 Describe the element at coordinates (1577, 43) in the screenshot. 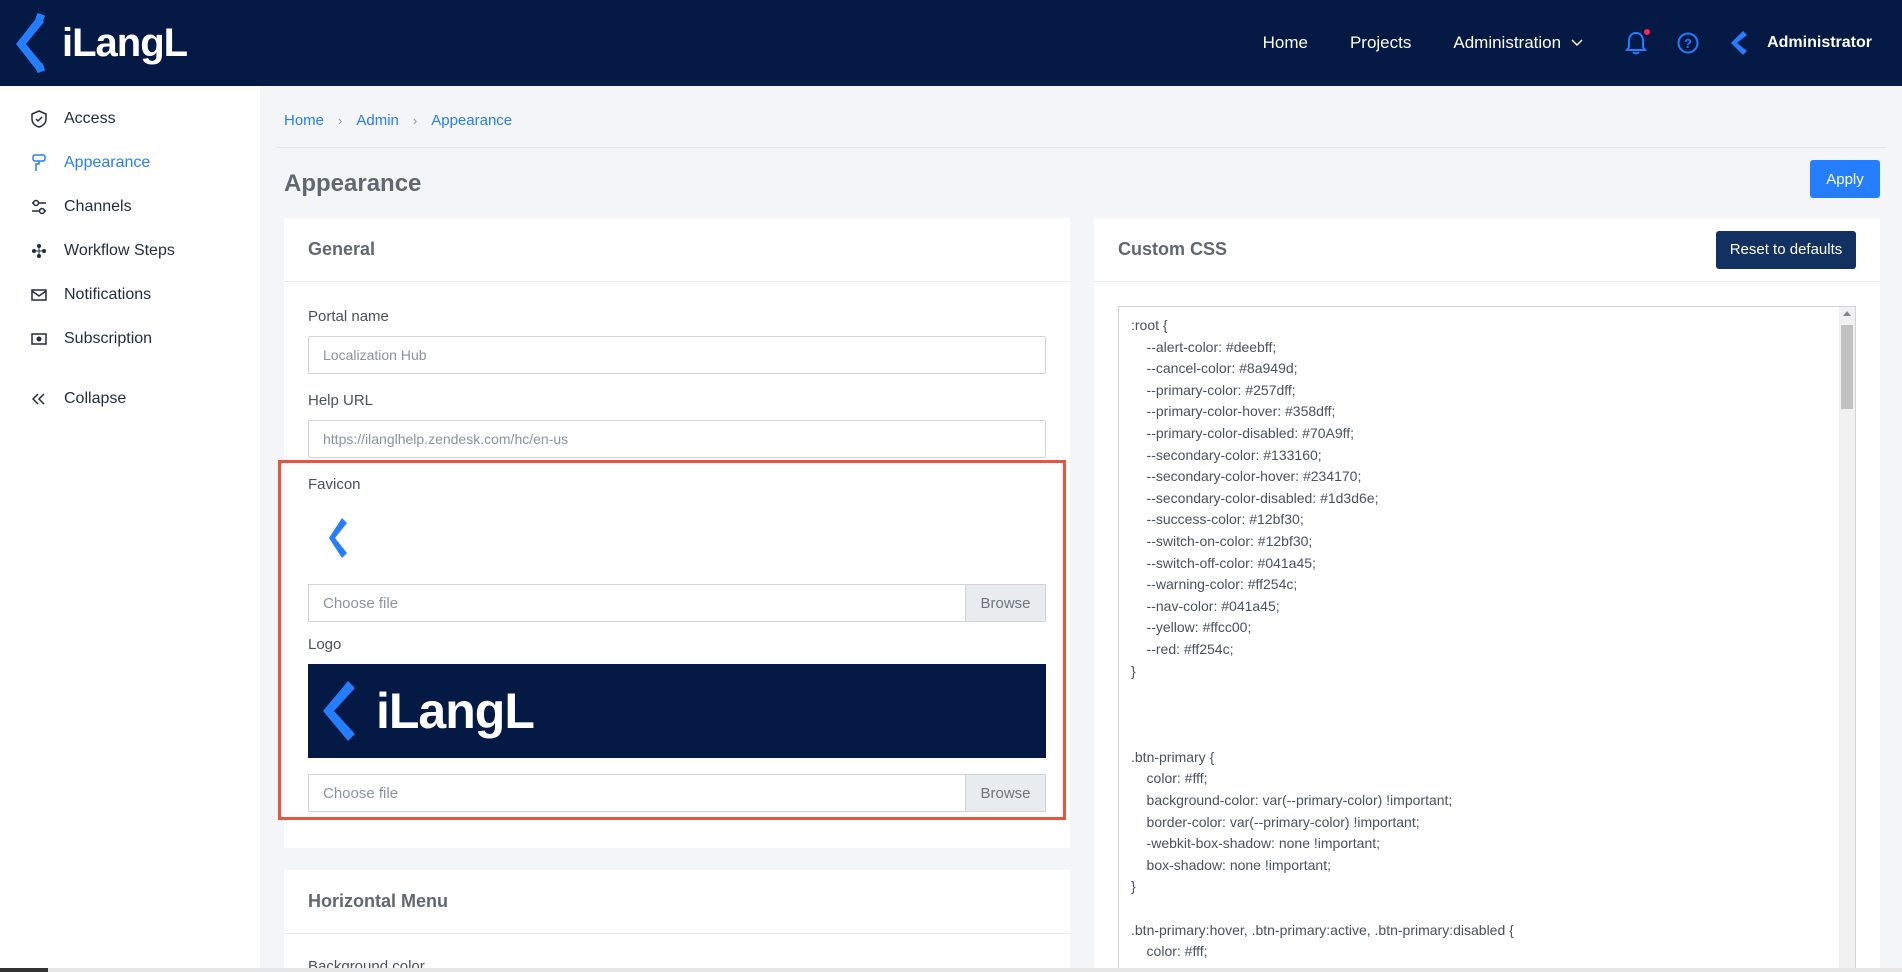

I see `chevron-down-icon` at that location.